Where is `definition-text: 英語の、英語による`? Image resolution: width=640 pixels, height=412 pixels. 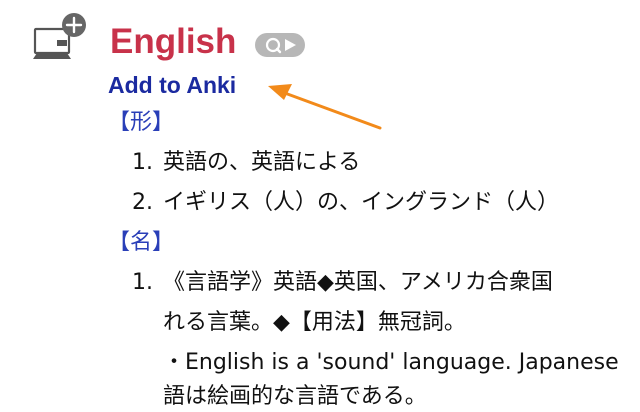 definition-text: 英語の、英語による is located at coordinates (262, 162).